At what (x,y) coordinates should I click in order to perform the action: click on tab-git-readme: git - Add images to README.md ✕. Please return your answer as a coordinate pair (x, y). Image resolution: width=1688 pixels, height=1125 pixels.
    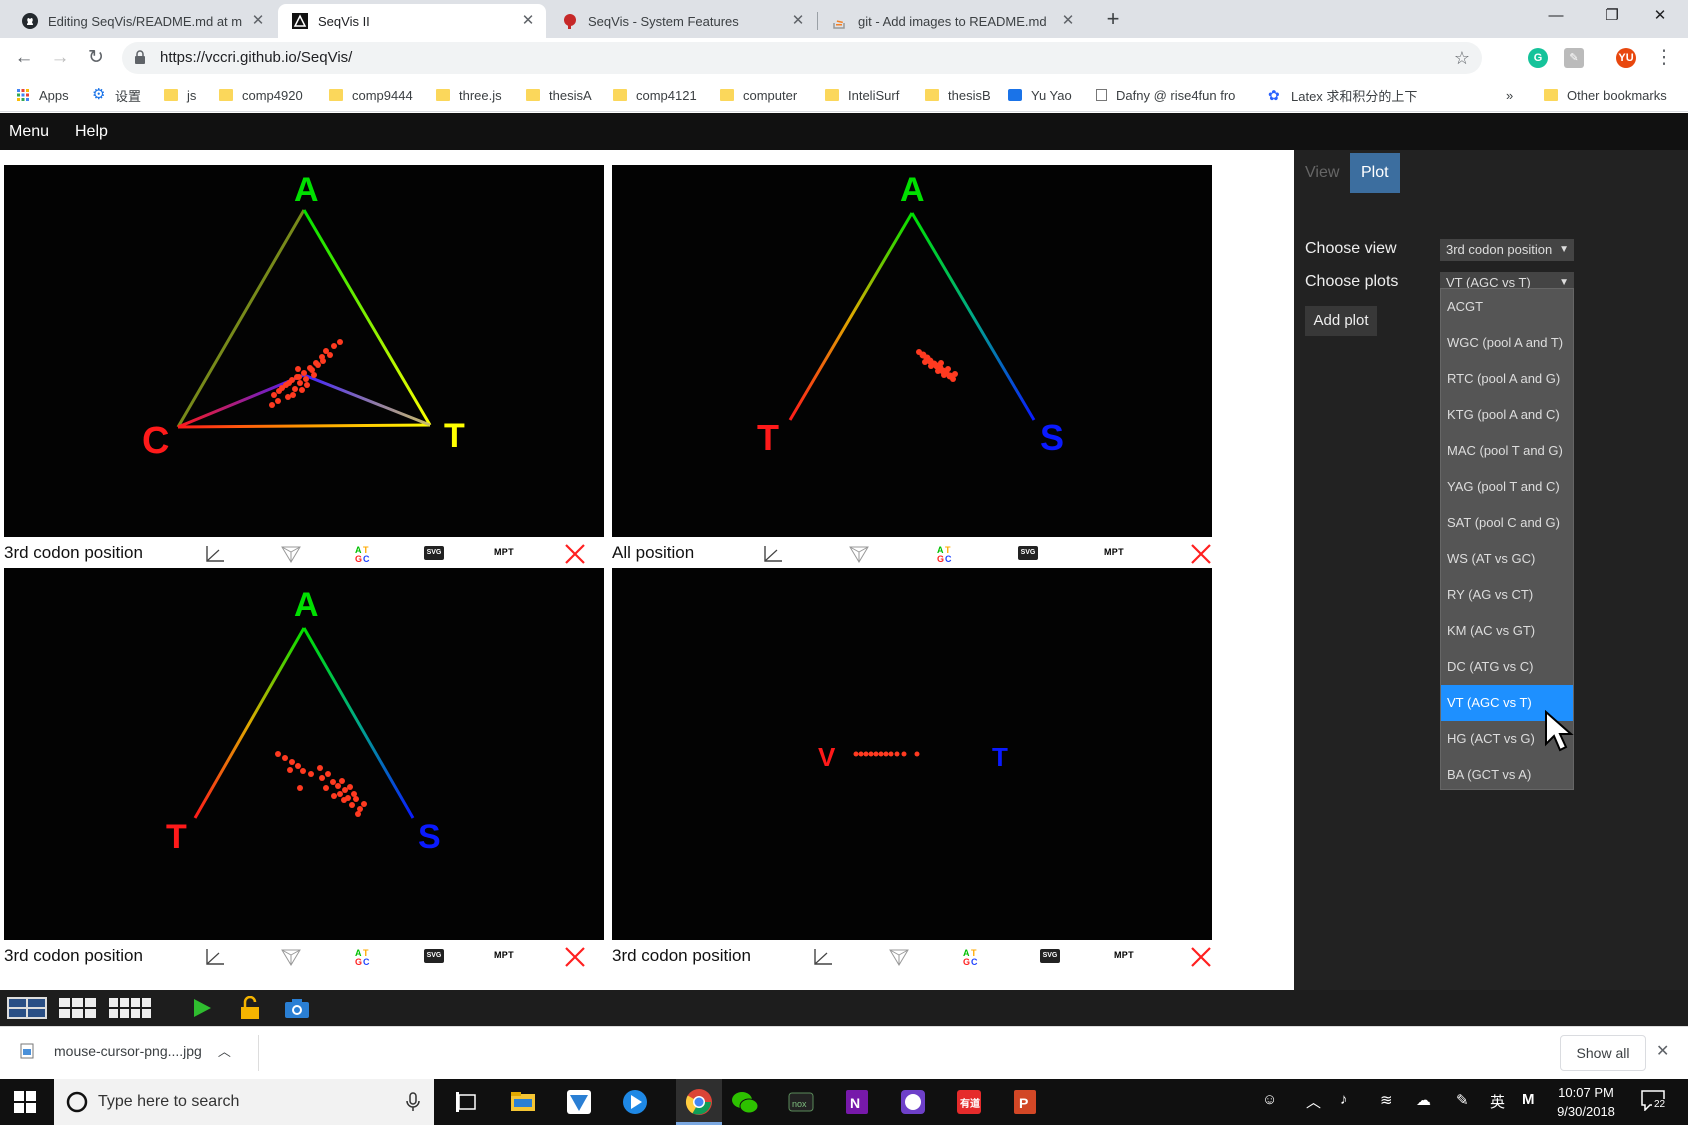
    Looking at the image, I should click on (952, 21).